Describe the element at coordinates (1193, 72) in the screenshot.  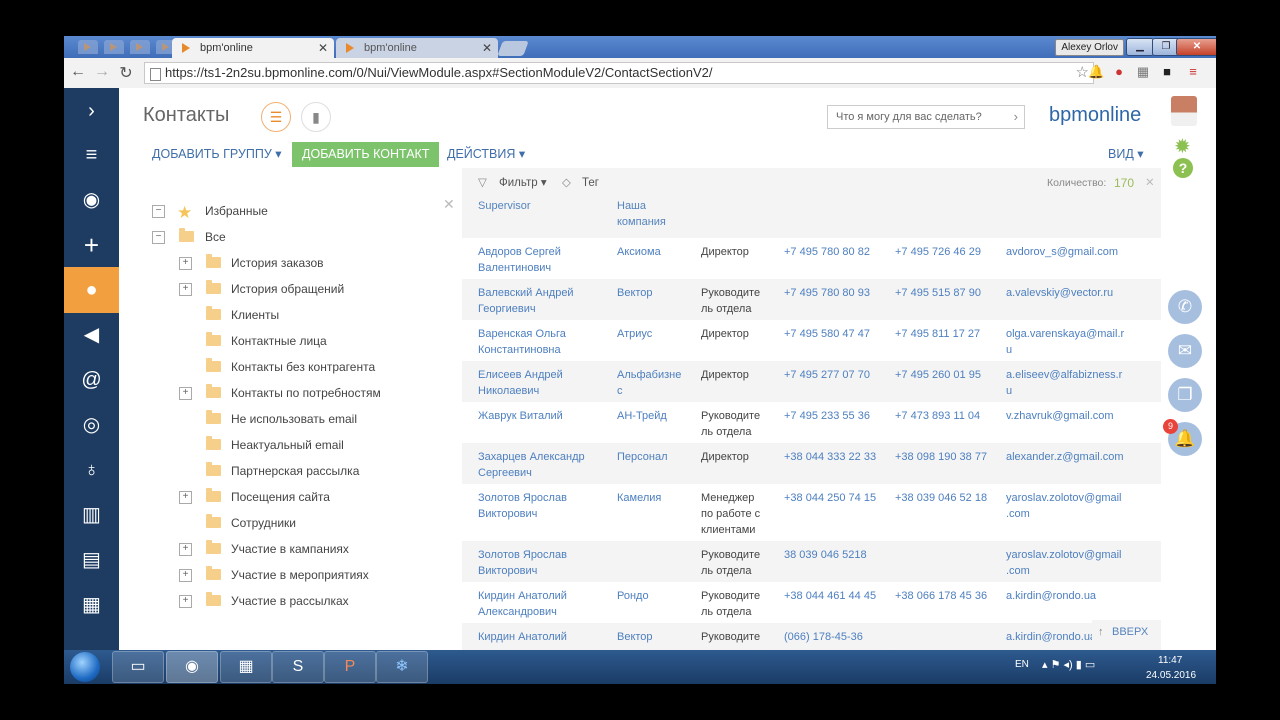
I see `chrome-menu-icon: ≡` at that location.